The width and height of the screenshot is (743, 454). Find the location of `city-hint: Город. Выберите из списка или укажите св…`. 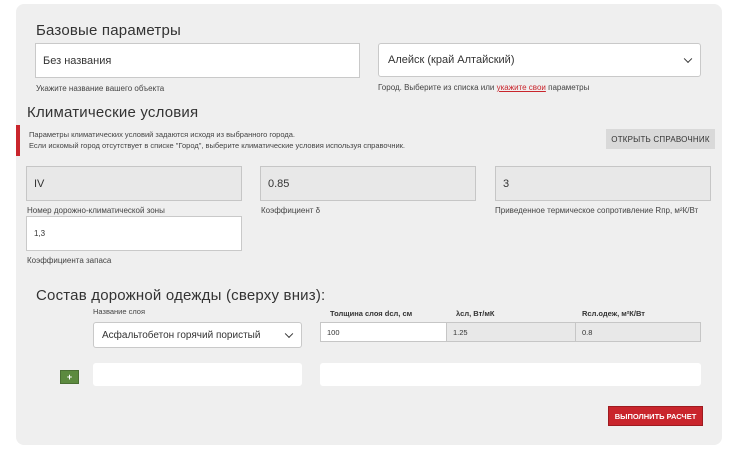

city-hint: Город. Выберите из списка или укажите св… is located at coordinates (483, 87).